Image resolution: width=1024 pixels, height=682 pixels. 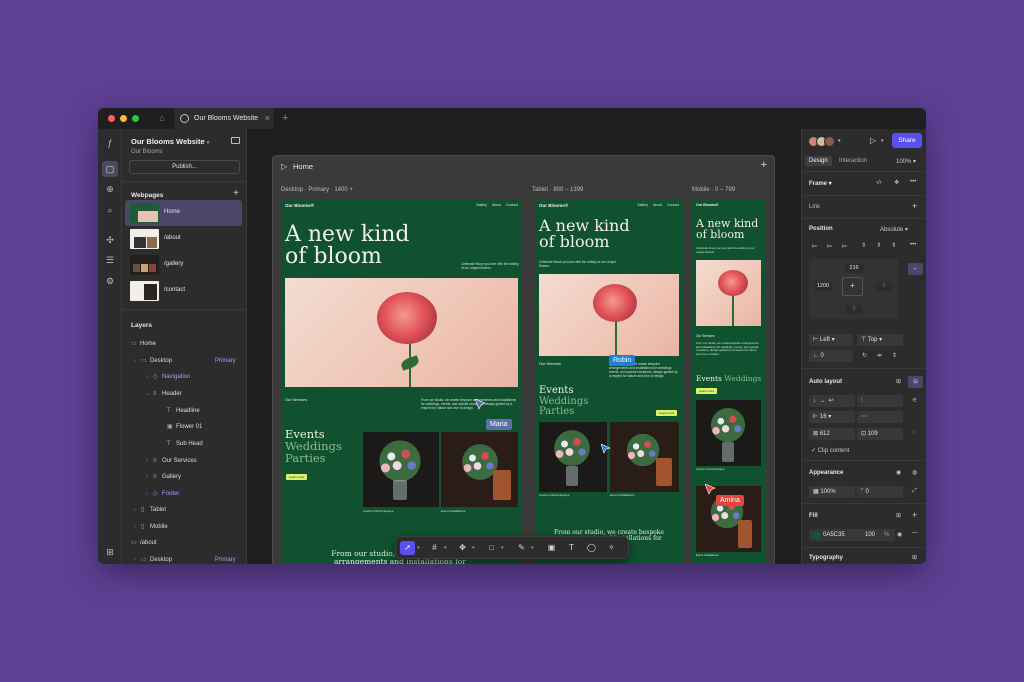 I want to click on shape-tool-icon: □, so click(x=491, y=548).